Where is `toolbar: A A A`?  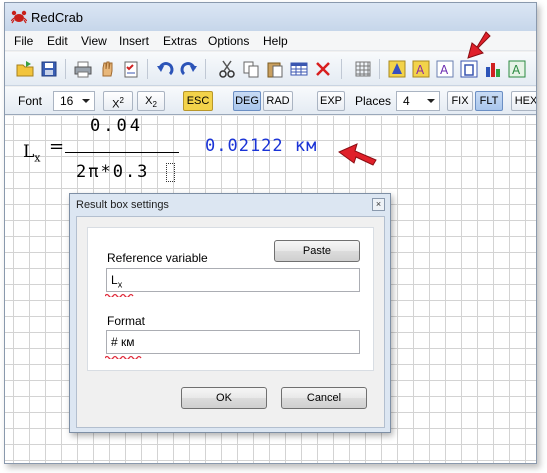 toolbar: A A A is located at coordinates (270, 69).